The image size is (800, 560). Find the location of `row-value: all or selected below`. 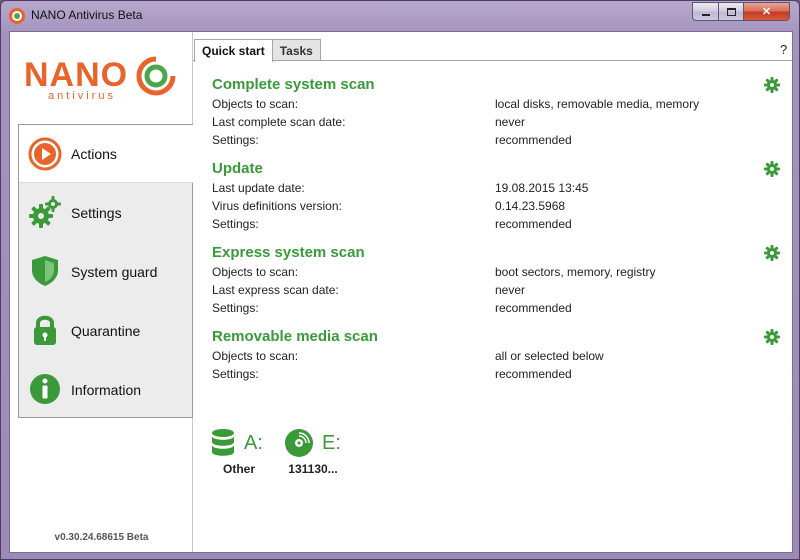

row-value: all or selected below is located at coordinates (549, 356).